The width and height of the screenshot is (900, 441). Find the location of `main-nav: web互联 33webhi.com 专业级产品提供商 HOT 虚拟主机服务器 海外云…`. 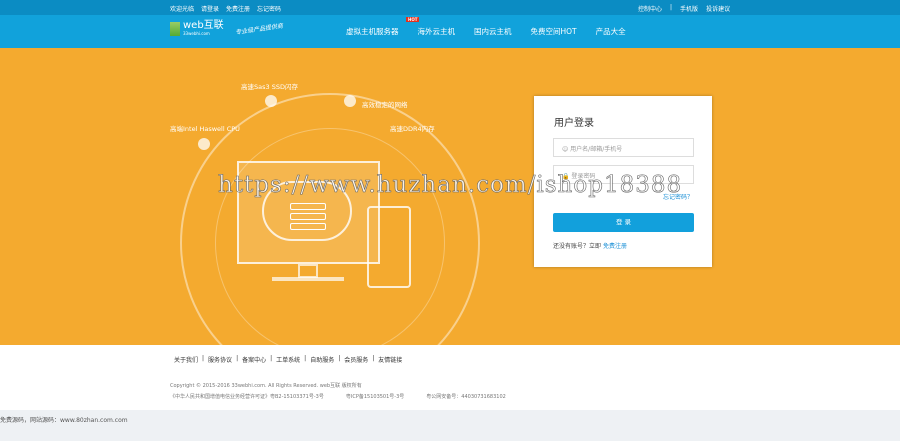

main-nav: web互联 33webhi.com 专业级产品提供商 HOT 虚拟主机服务器 海外云… is located at coordinates (450, 31).